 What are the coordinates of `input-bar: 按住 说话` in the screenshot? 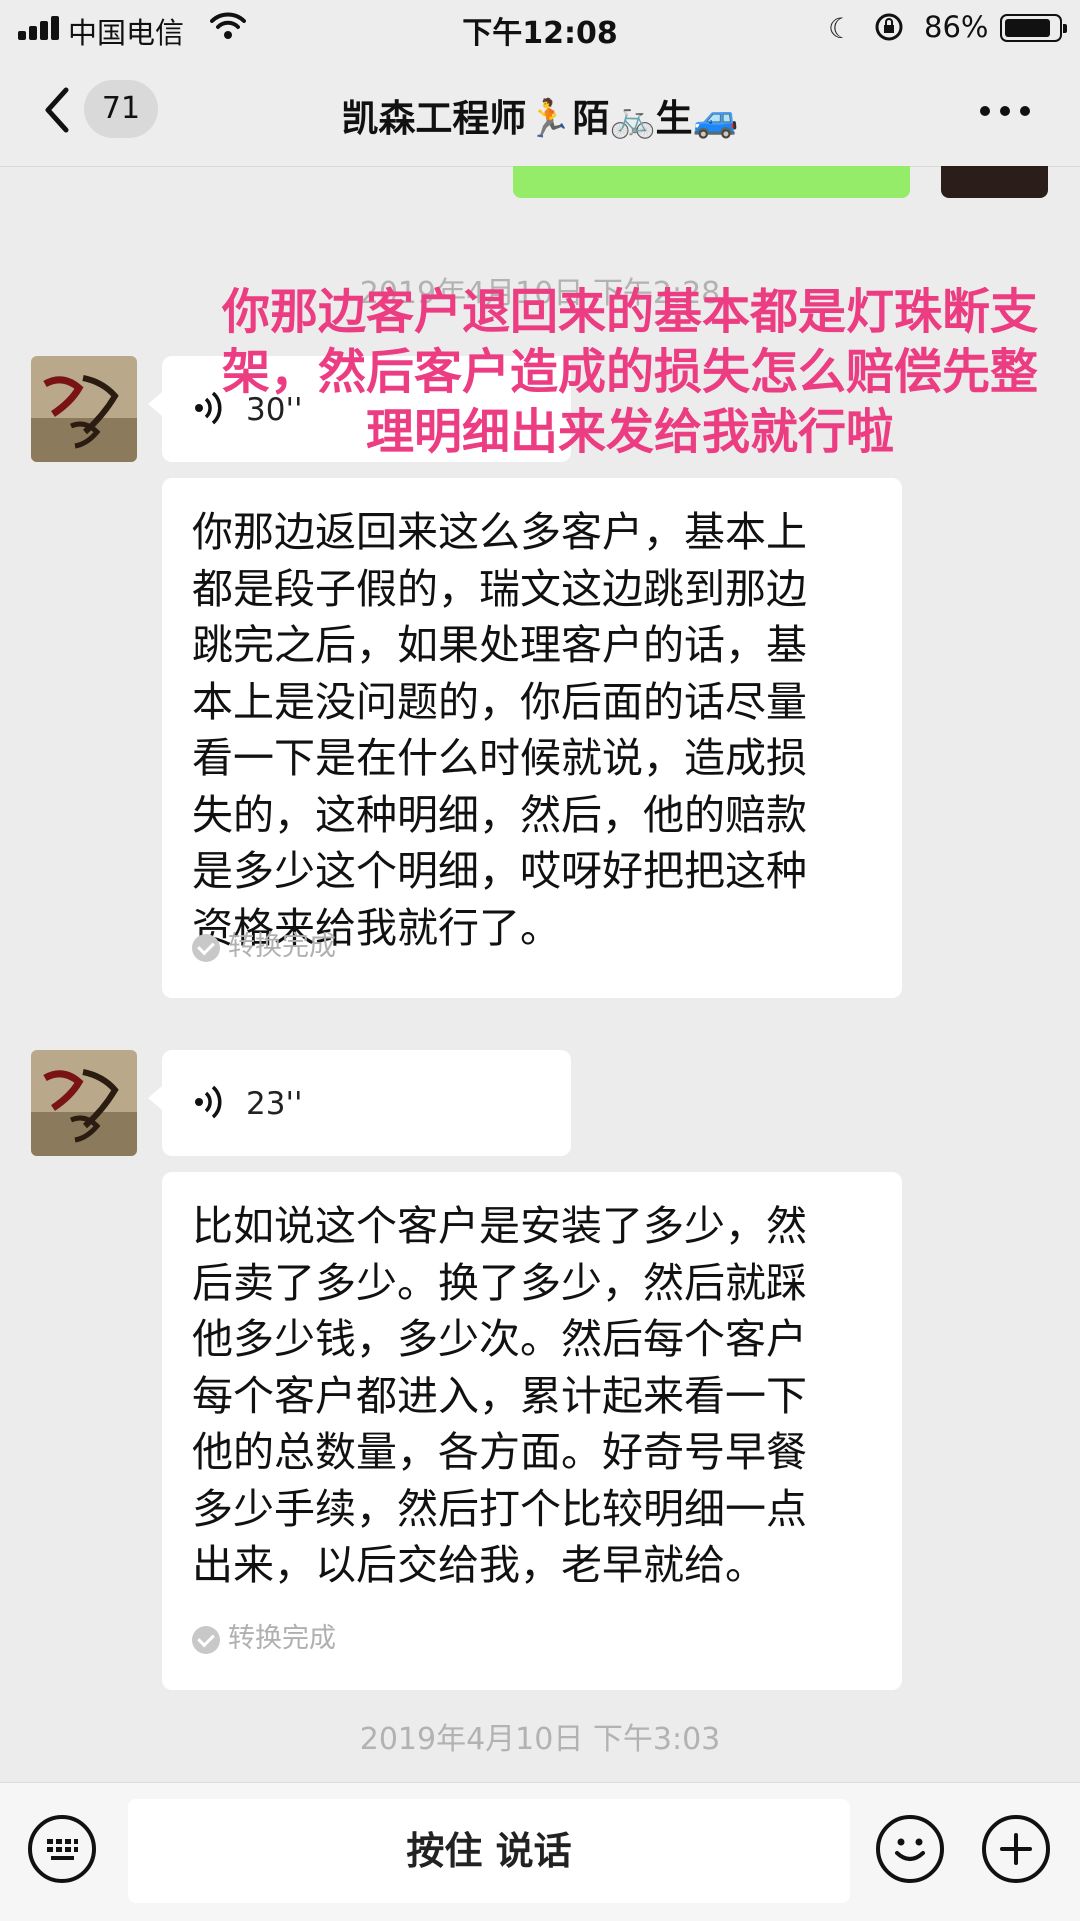 It's located at (540, 1851).